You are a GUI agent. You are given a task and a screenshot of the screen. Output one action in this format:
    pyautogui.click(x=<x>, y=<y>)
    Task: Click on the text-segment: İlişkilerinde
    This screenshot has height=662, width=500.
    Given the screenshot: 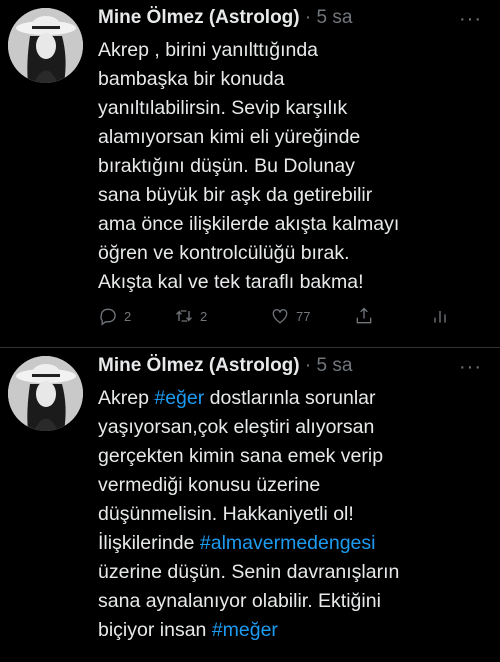 What is the action you would take?
    pyautogui.click(x=149, y=543)
    